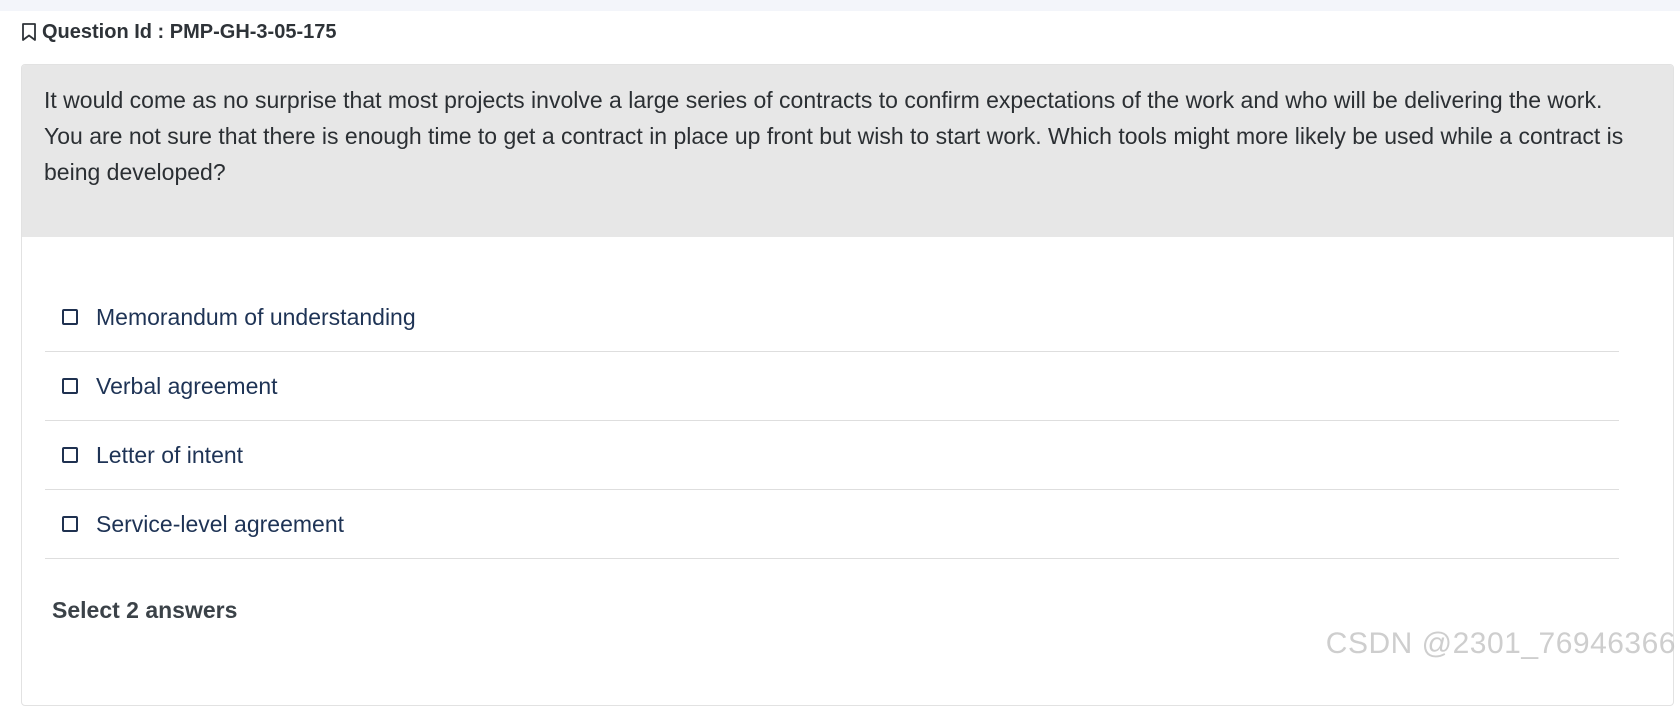 Image resolution: width=1680 pixels, height=706 pixels. What do you see at coordinates (832, 317) in the screenshot?
I see `answer-option: Memorandum of understanding` at bounding box center [832, 317].